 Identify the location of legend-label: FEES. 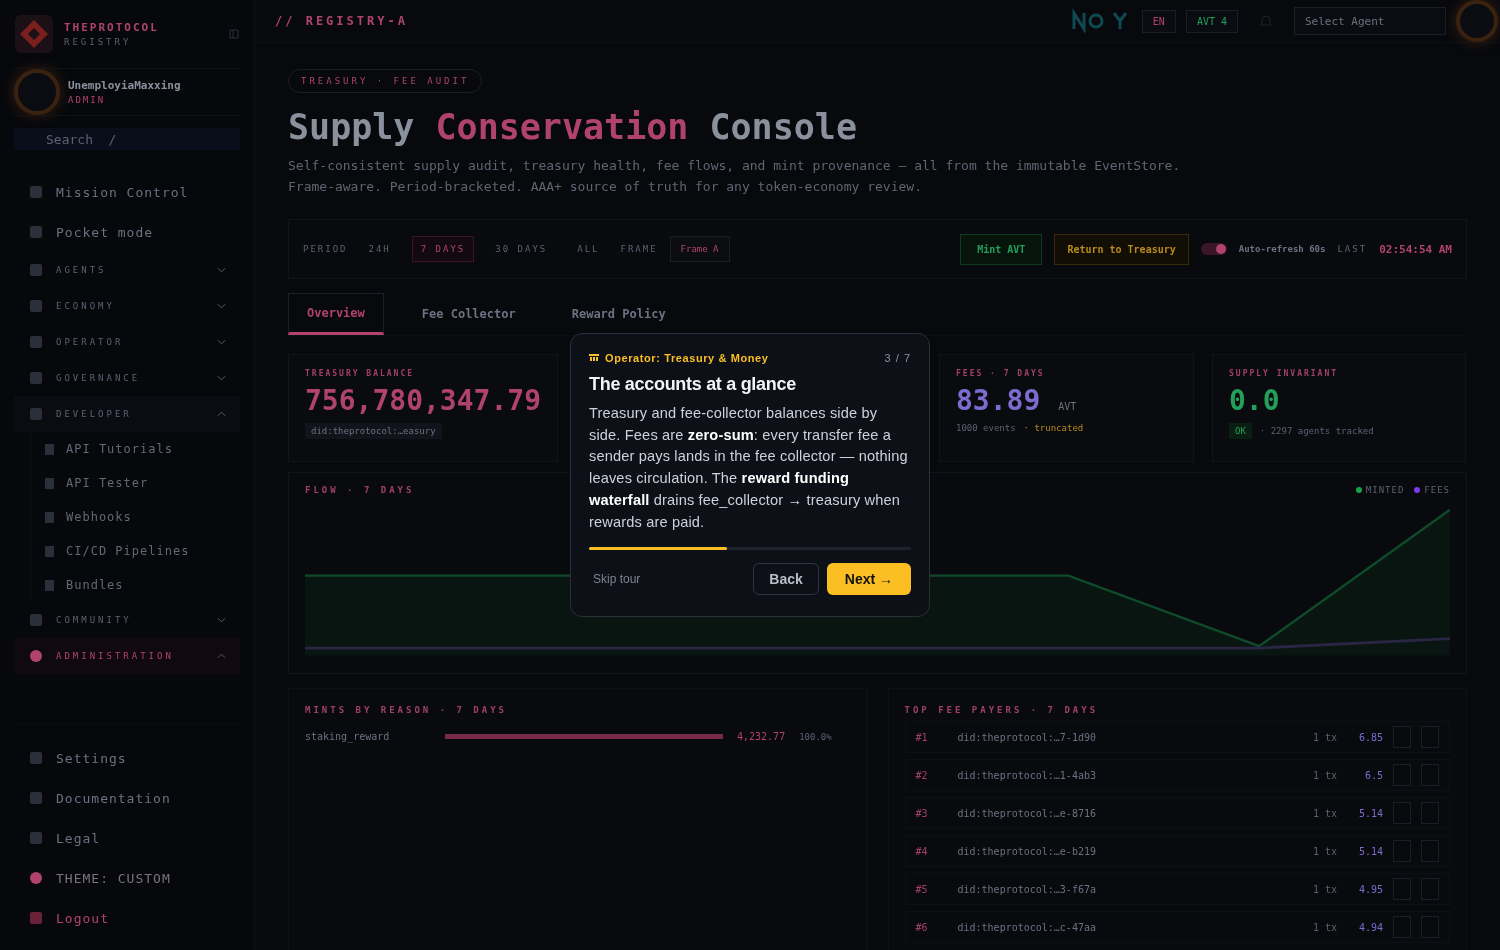
(1437, 490).